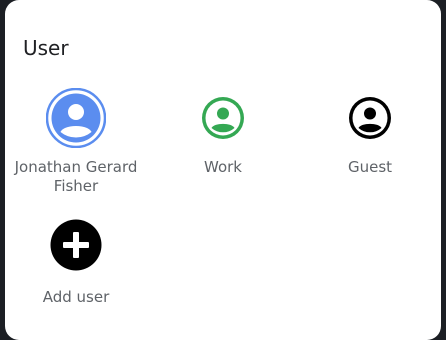 Image resolution: width=446 pixels, height=340 pixels. Describe the element at coordinates (370, 167) in the screenshot. I see `user-label: Guest` at that location.